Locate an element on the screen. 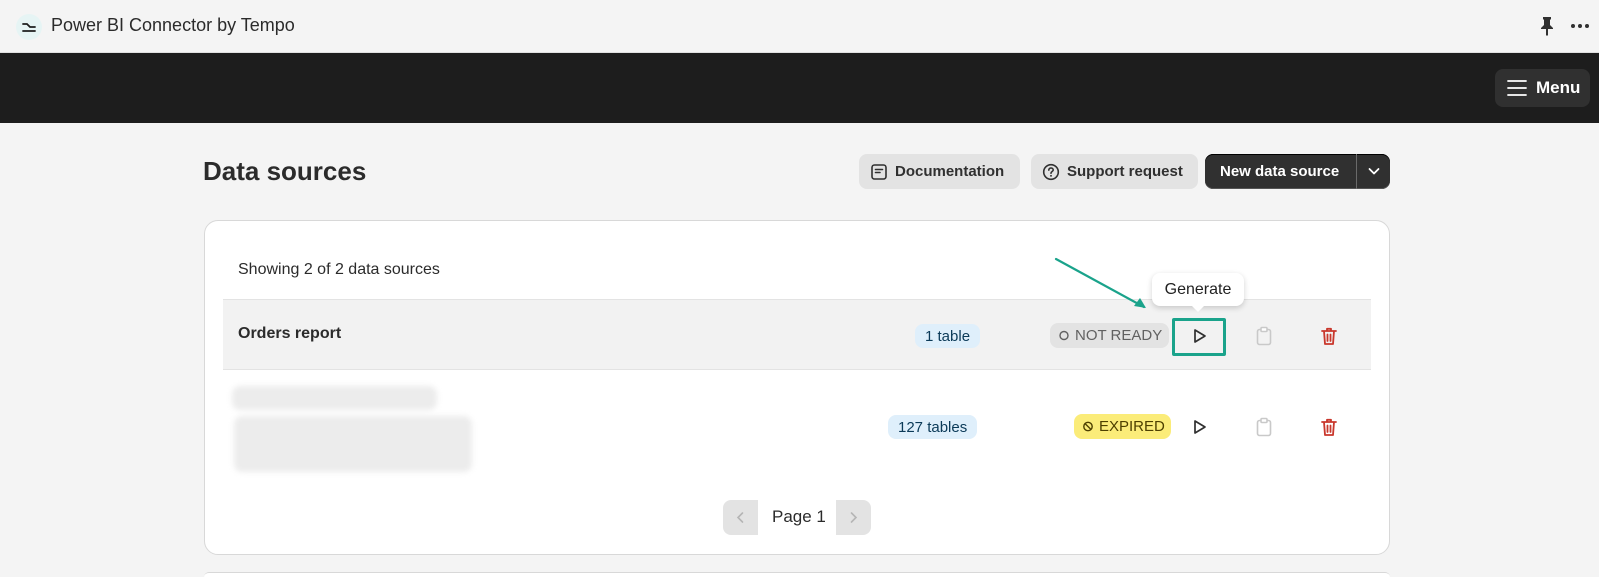  table-count-badge: 1 table is located at coordinates (948, 336).